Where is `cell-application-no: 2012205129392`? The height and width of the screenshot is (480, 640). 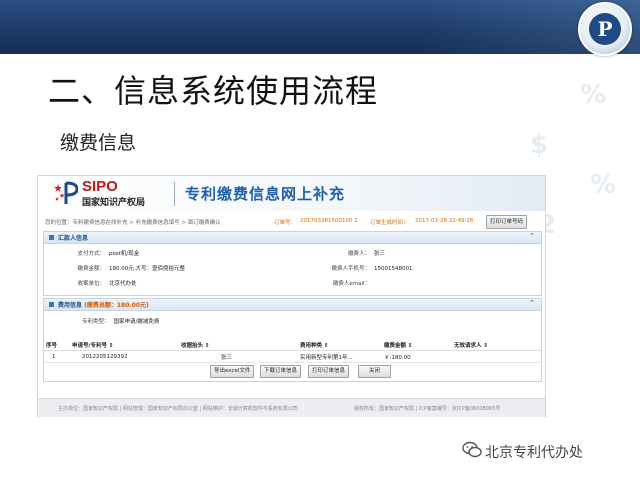
cell-application-no: 2012205129392 is located at coordinates (124, 356).